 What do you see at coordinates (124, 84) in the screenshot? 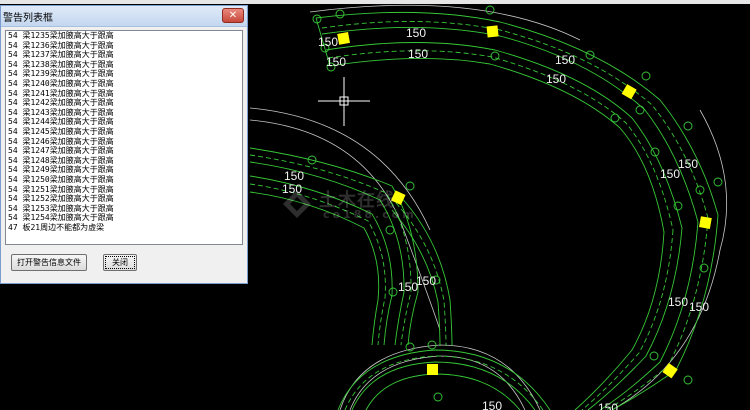
I see `list-item: 54 梁1240梁加腋高大于跟高` at bounding box center [124, 84].